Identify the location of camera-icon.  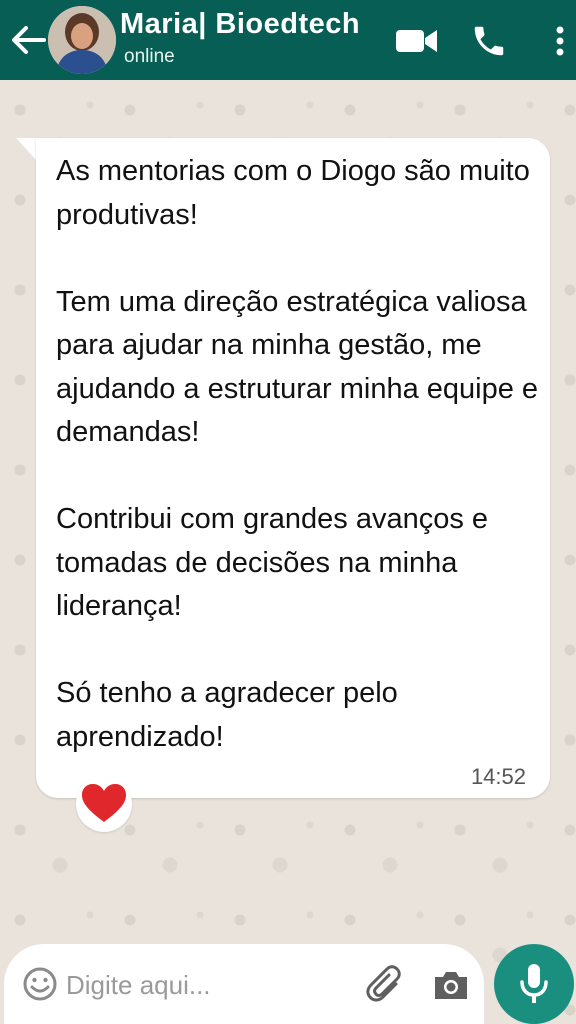
(451, 985).